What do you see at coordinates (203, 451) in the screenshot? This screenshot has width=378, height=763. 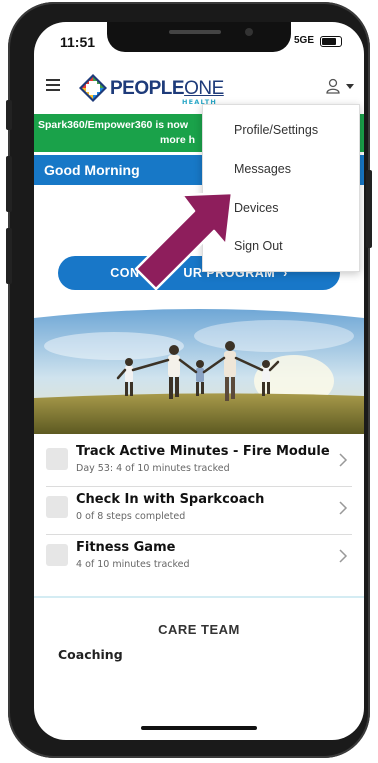 I see `task-title: Track Active Minutes - Fire Module` at bounding box center [203, 451].